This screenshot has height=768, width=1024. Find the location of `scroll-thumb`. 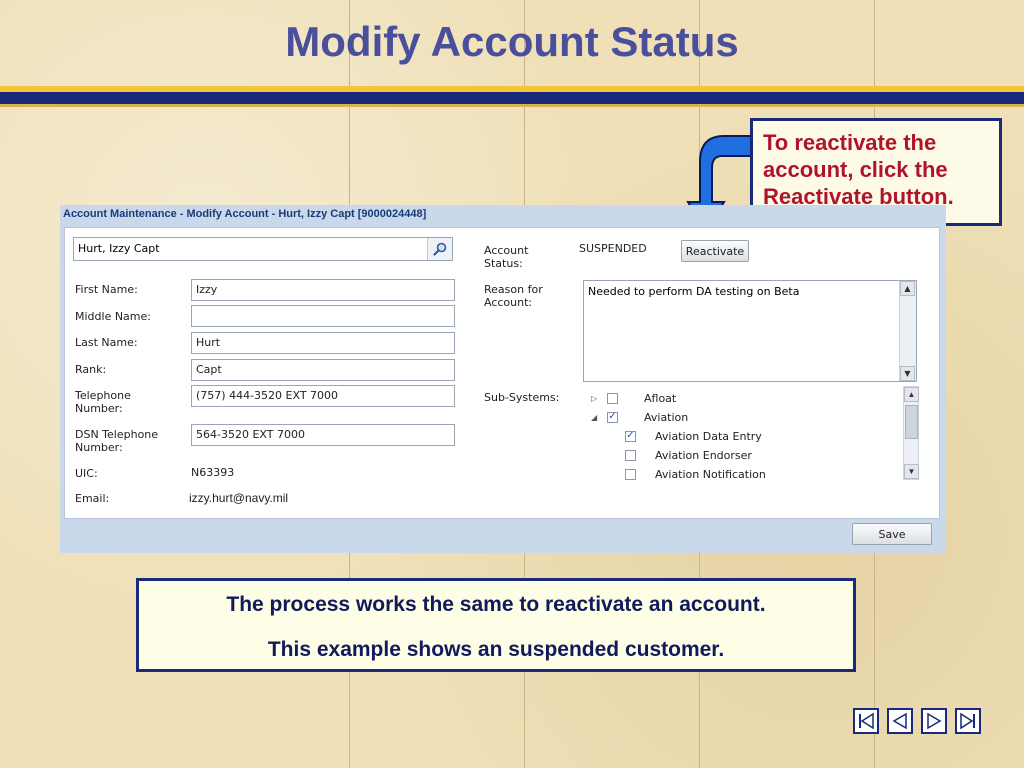

scroll-thumb is located at coordinates (911, 422).